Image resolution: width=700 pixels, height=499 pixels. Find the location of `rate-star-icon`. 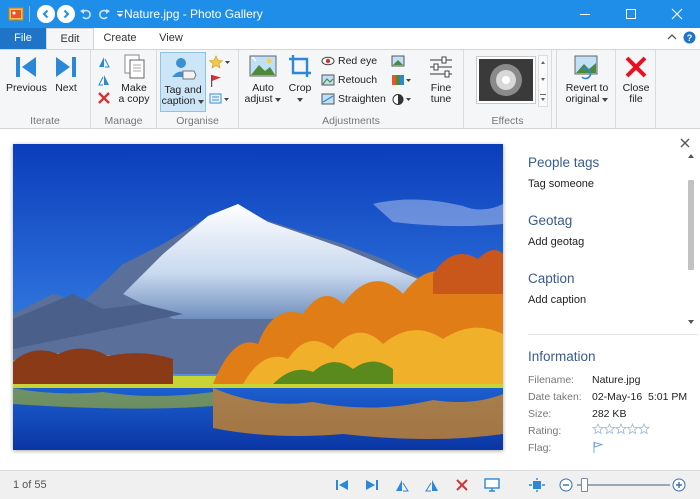

rate-star-icon is located at coordinates (220, 62).